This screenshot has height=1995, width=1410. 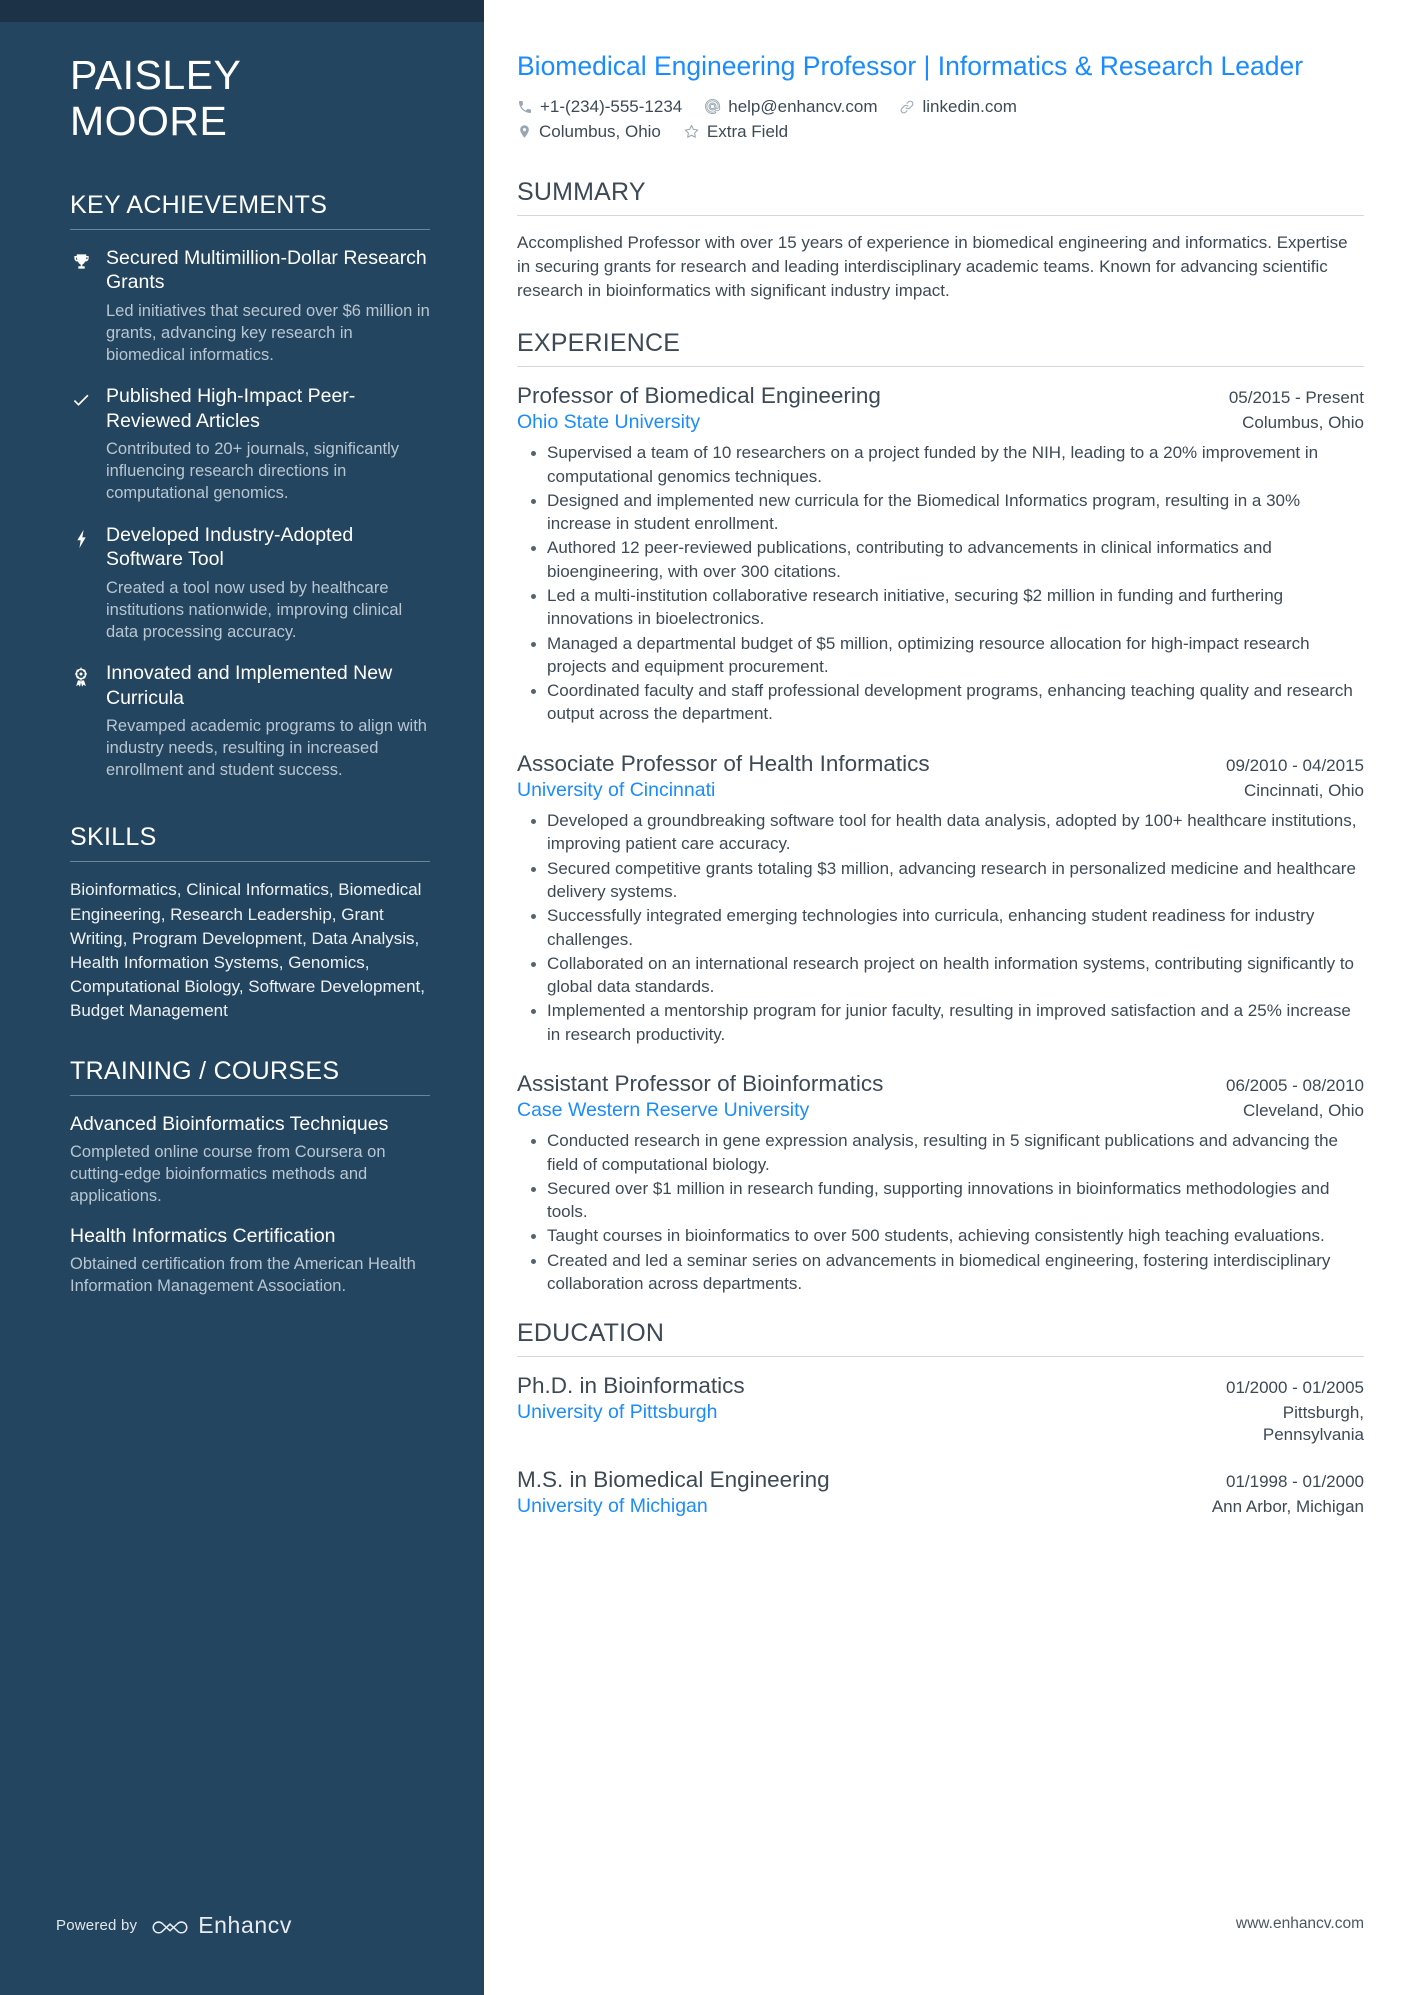 I want to click on enhancv-wordmark: Enhancv, so click(x=245, y=1925).